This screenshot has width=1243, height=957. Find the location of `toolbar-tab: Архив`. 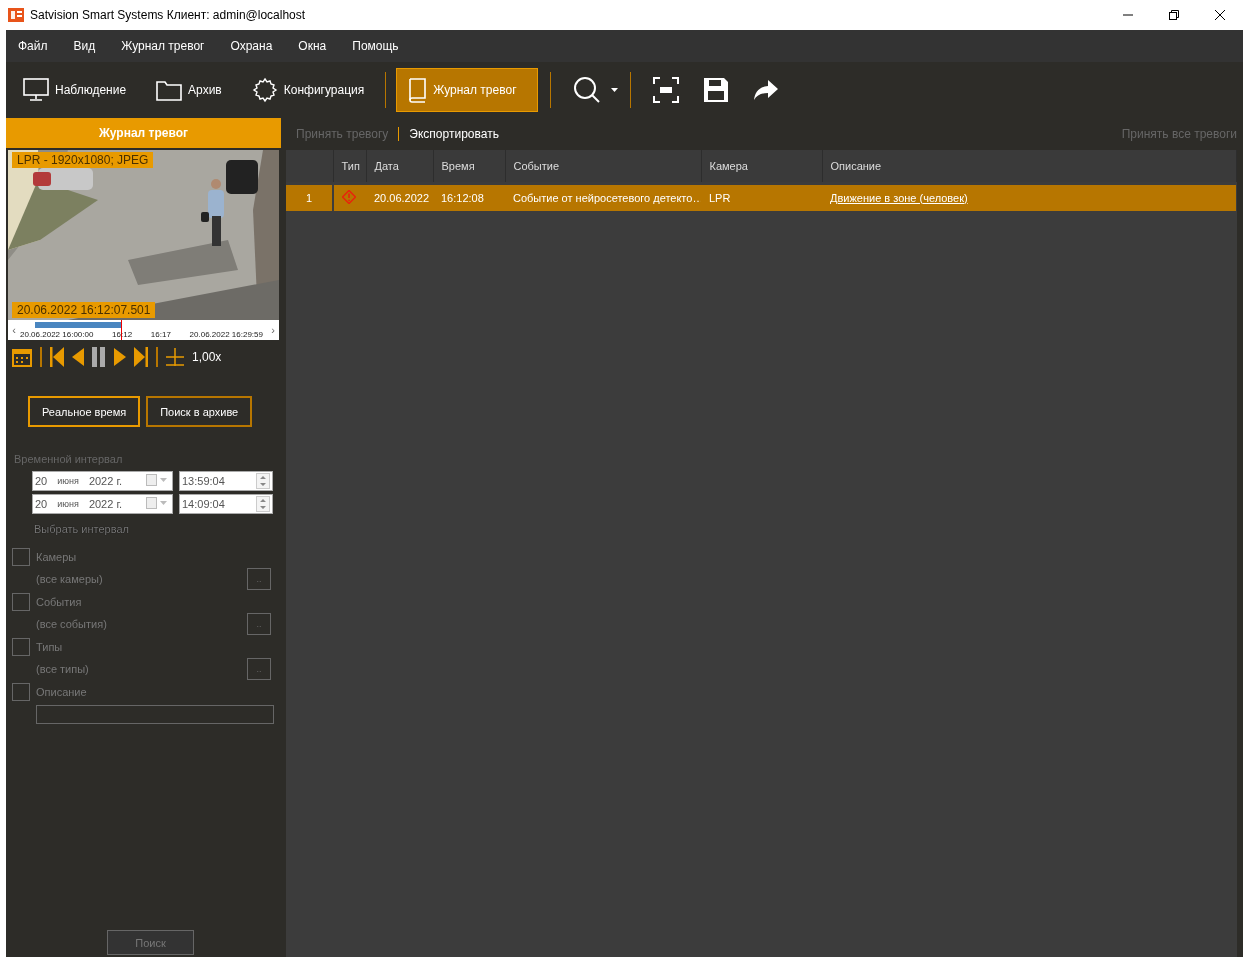

toolbar-tab: Архив is located at coordinates (189, 90).